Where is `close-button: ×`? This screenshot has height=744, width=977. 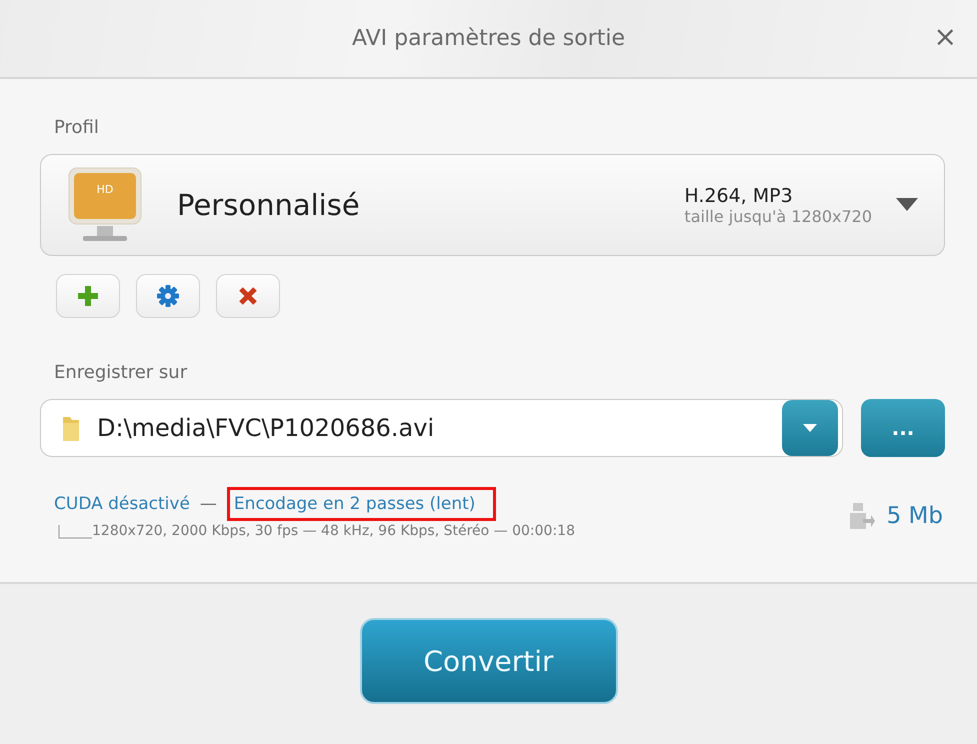
close-button: × is located at coordinates (945, 36).